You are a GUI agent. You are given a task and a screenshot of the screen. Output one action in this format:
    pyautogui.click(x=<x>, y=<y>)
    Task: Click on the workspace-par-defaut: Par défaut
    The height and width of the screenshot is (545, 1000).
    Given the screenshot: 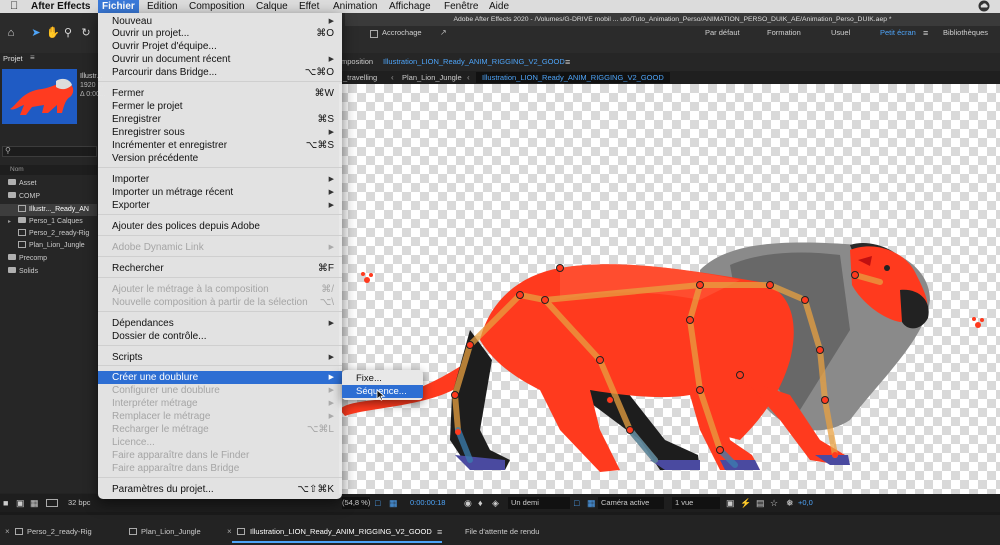 What is the action you would take?
    pyautogui.click(x=722, y=33)
    